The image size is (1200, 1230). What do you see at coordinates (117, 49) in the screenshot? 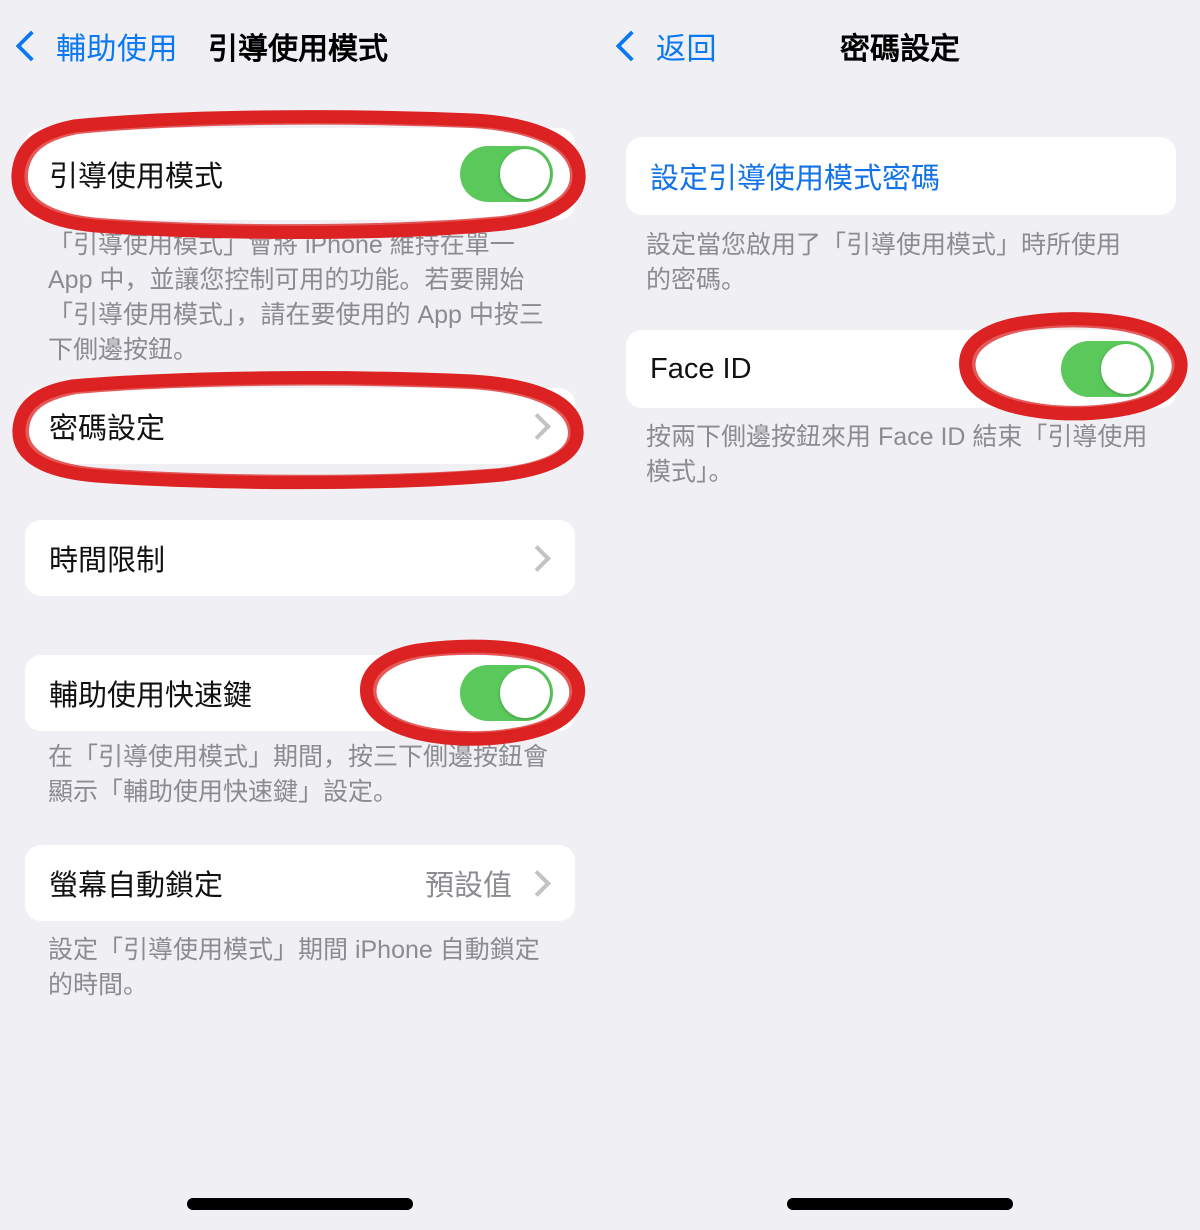
I see `back-button-label: 輔助使用` at bounding box center [117, 49].